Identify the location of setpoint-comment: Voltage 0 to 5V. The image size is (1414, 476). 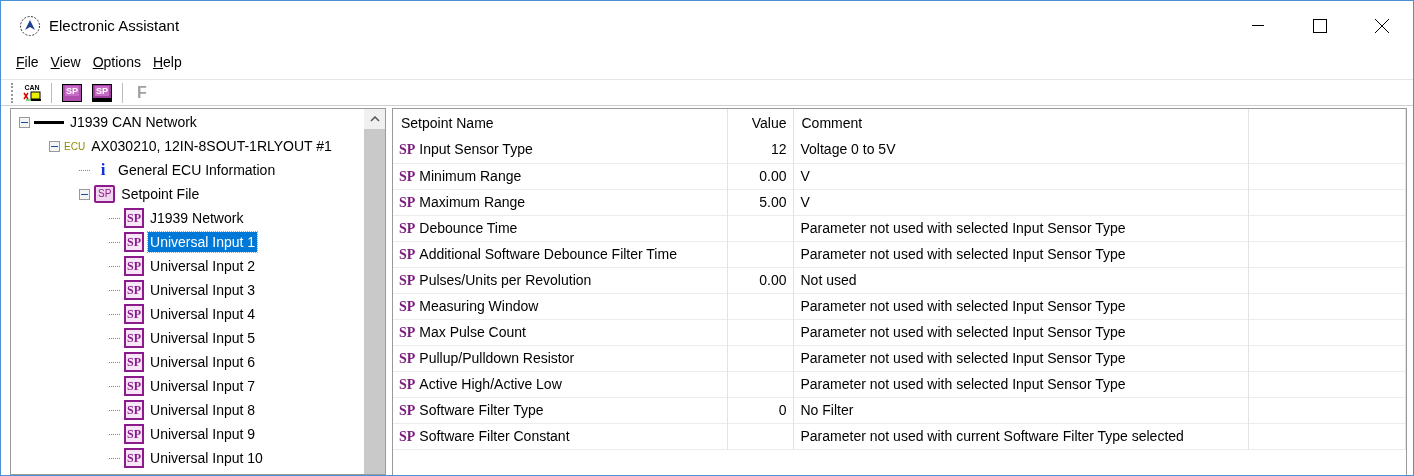
(848, 149).